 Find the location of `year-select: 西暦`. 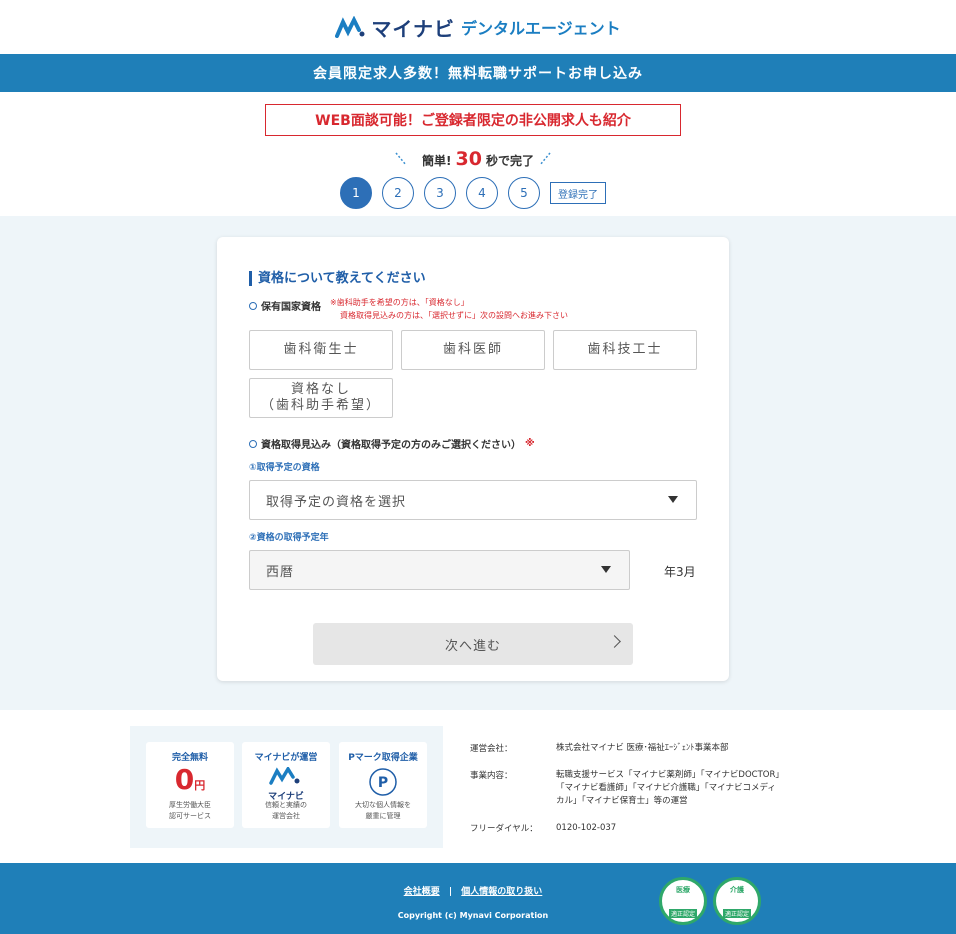

year-select: 西暦 is located at coordinates (439, 570).